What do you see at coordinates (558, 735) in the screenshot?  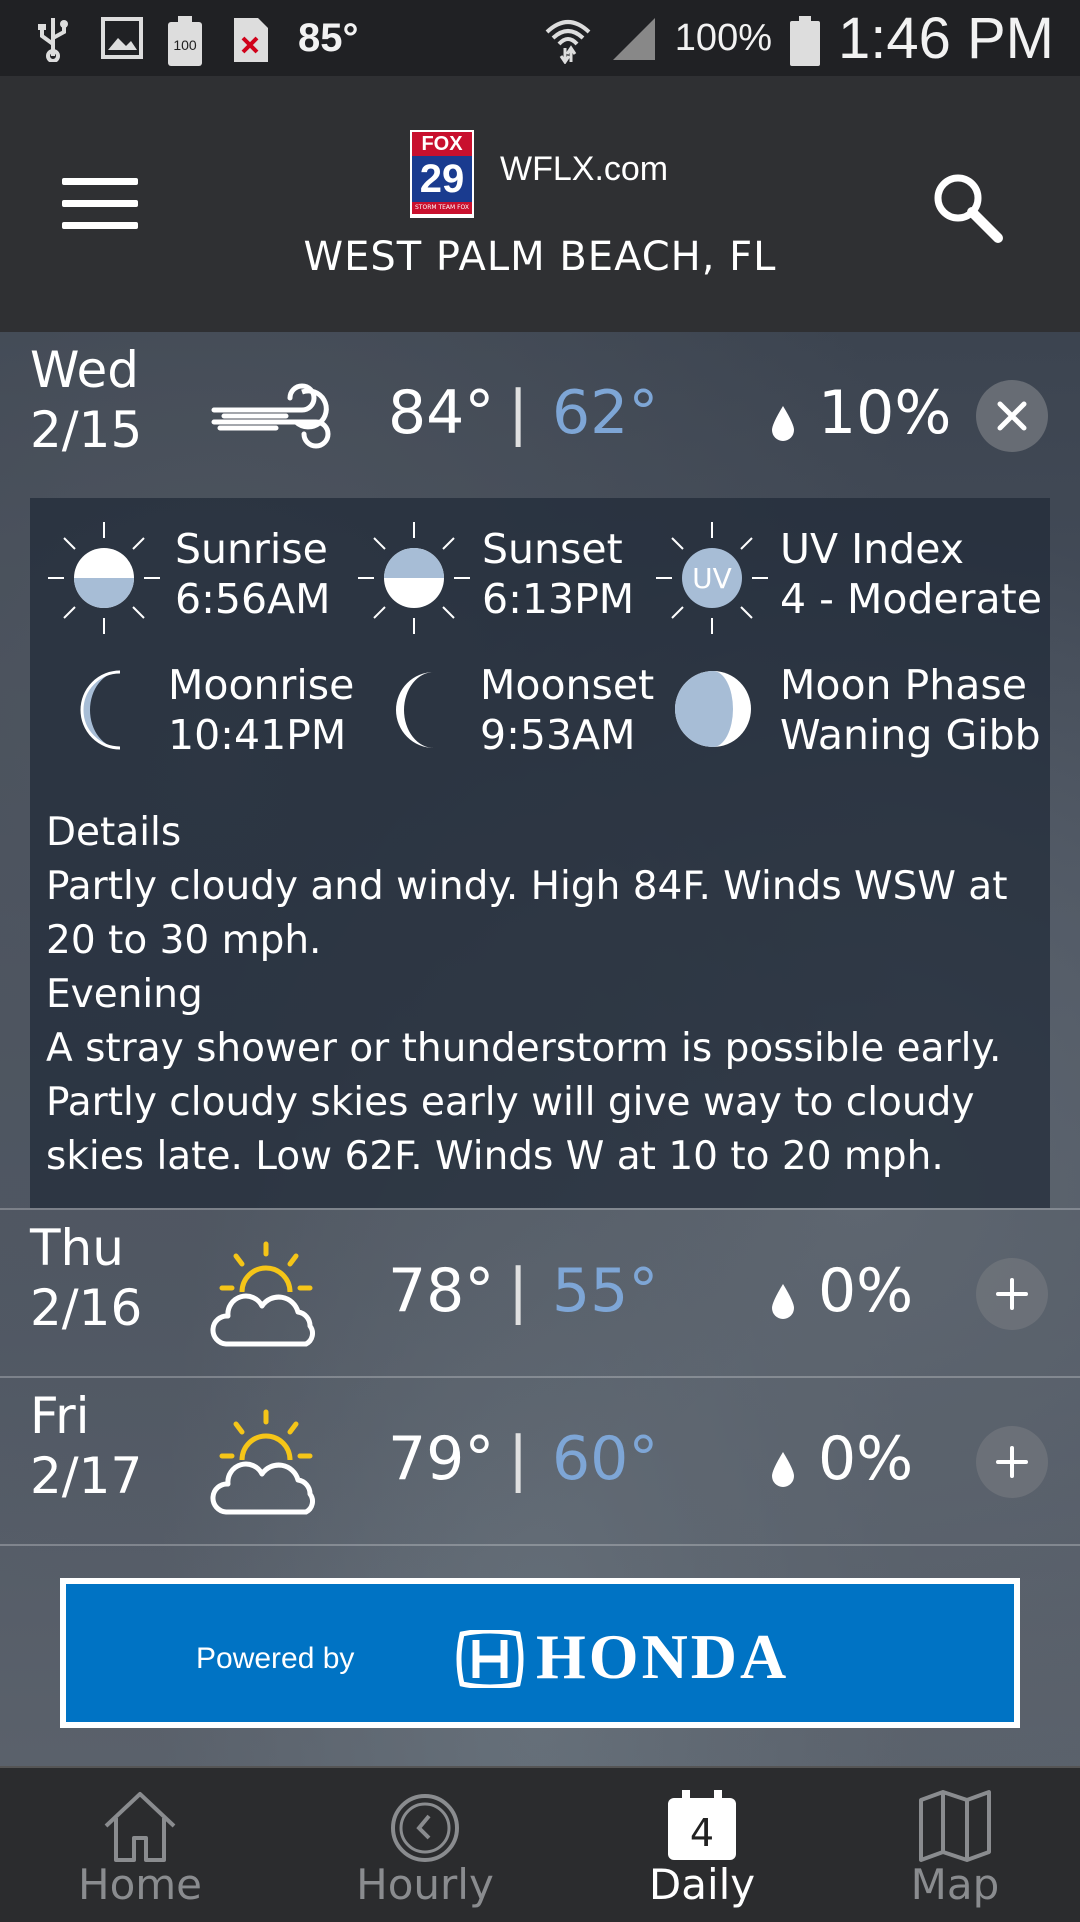 I see `moonset-time: 9:53AM` at bounding box center [558, 735].